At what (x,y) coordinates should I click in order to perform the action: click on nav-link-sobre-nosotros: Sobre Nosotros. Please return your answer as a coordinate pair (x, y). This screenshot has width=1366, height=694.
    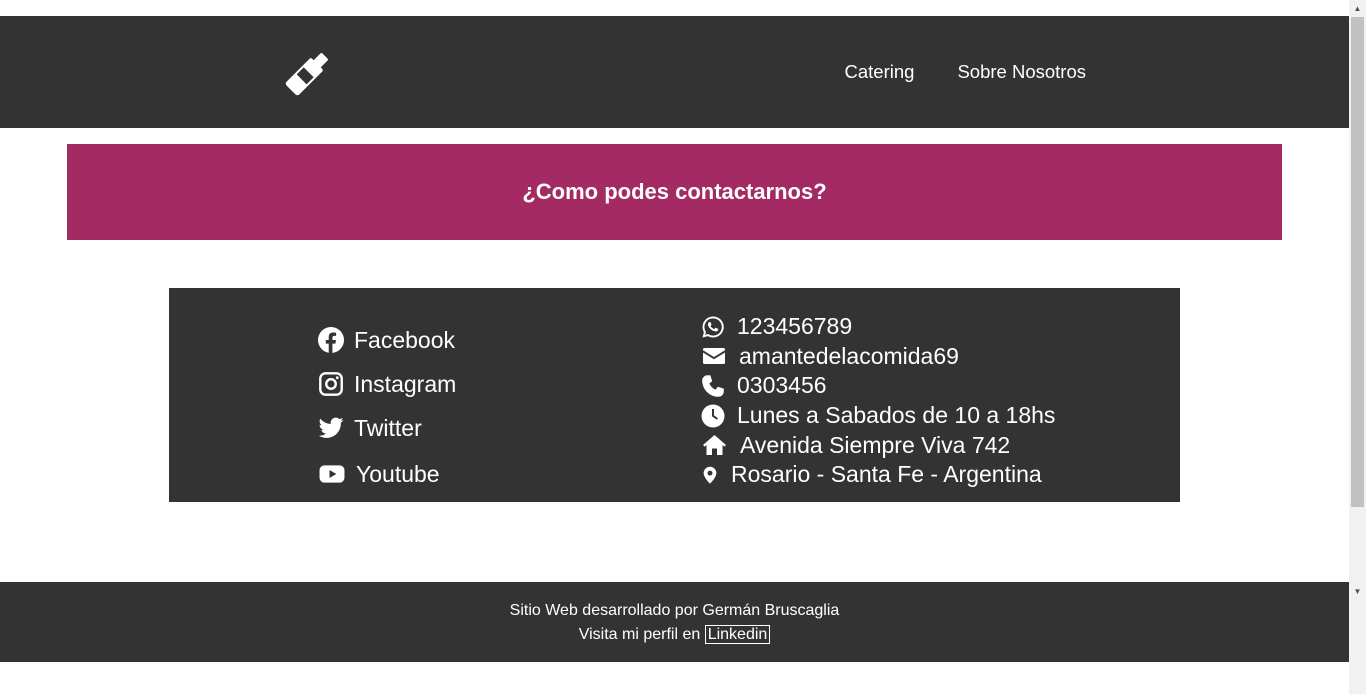
    Looking at the image, I should click on (1021, 72).